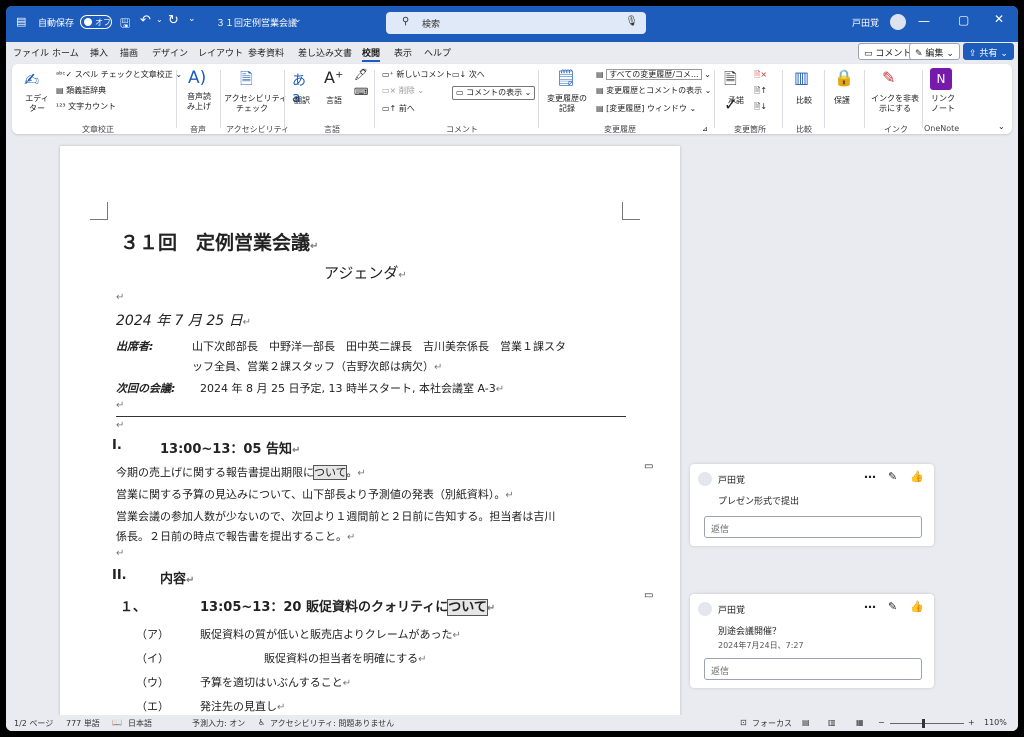 The height and width of the screenshot is (737, 1024). What do you see at coordinates (332, 723) in the screenshot?
I see `accessibility-status: アクセシビリティ: 問題ありません` at bounding box center [332, 723].